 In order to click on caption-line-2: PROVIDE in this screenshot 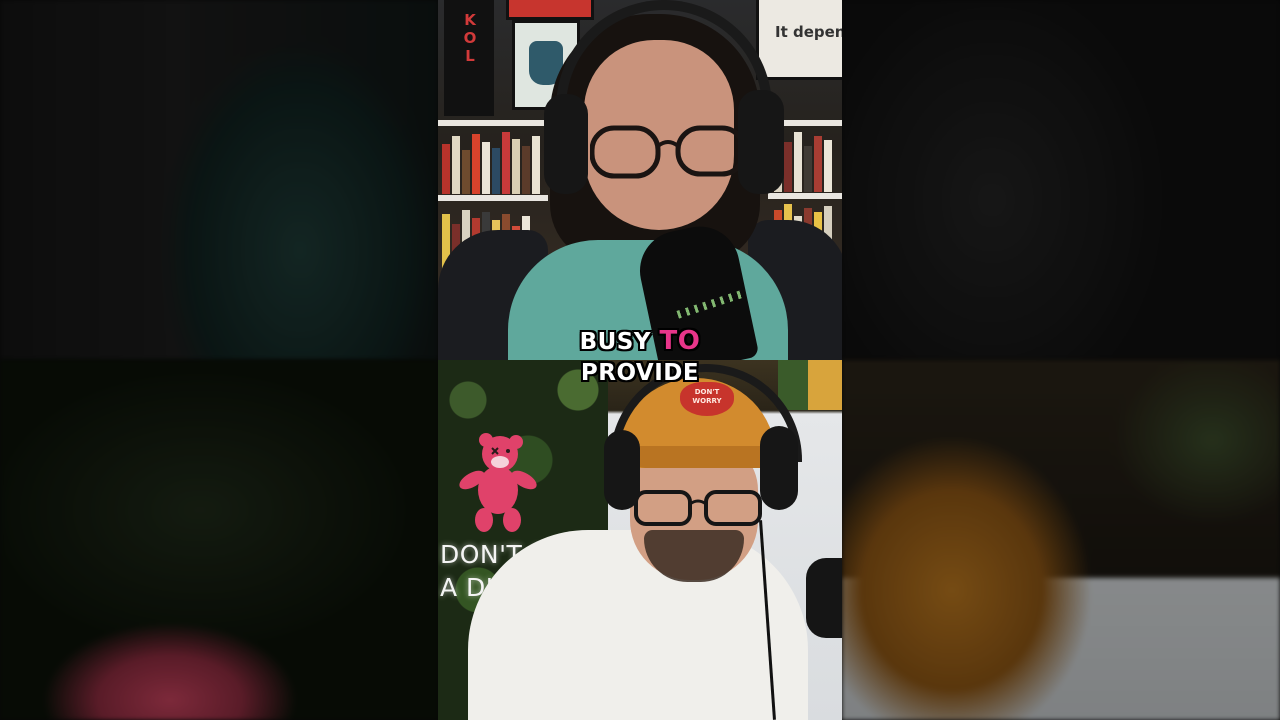, I will do `click(640, 373)`.